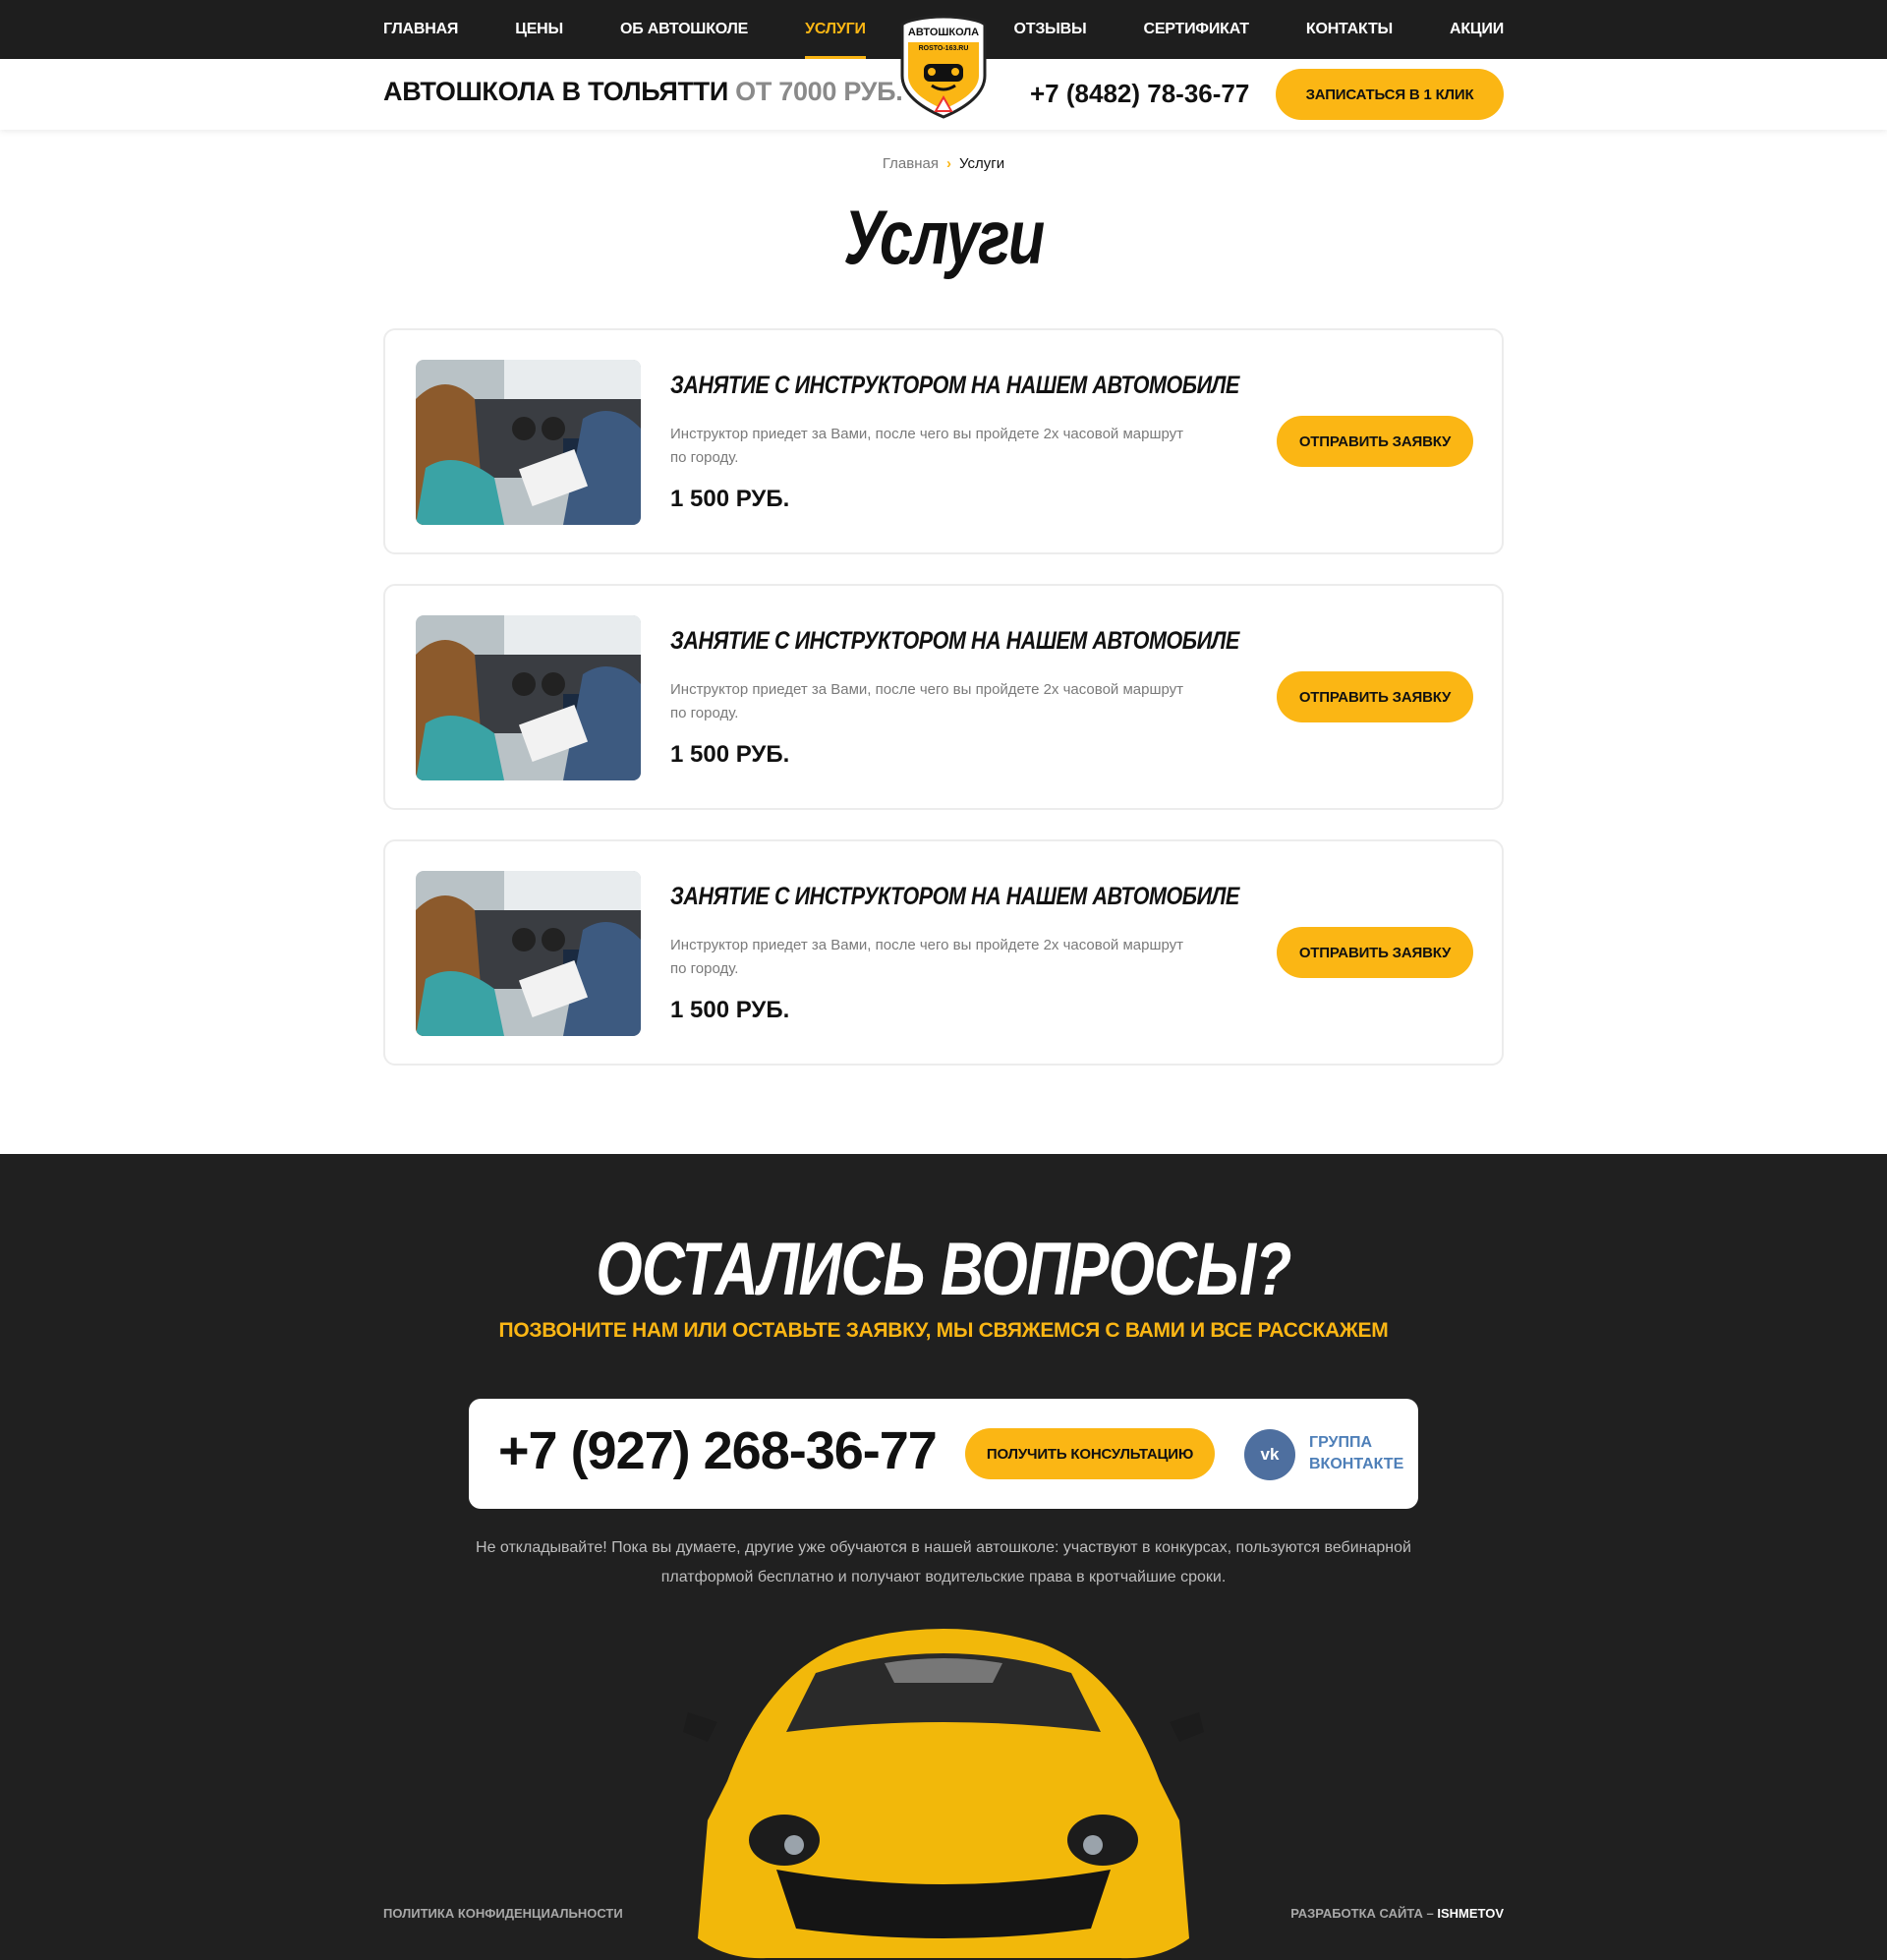 The height and width of the screenshot is (1960, 1887). I want to click on header-title-price: от 7000 руб., so click(819, 92).